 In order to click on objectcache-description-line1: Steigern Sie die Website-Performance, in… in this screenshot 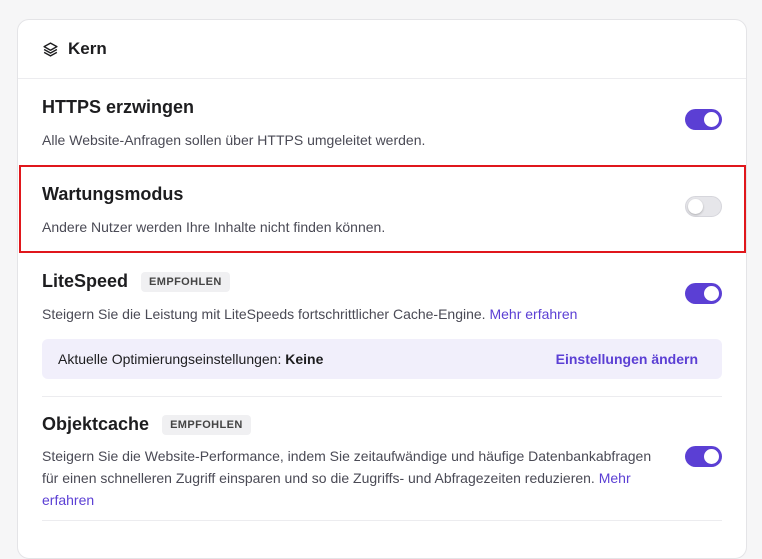, I will do `click(347, 456)`.